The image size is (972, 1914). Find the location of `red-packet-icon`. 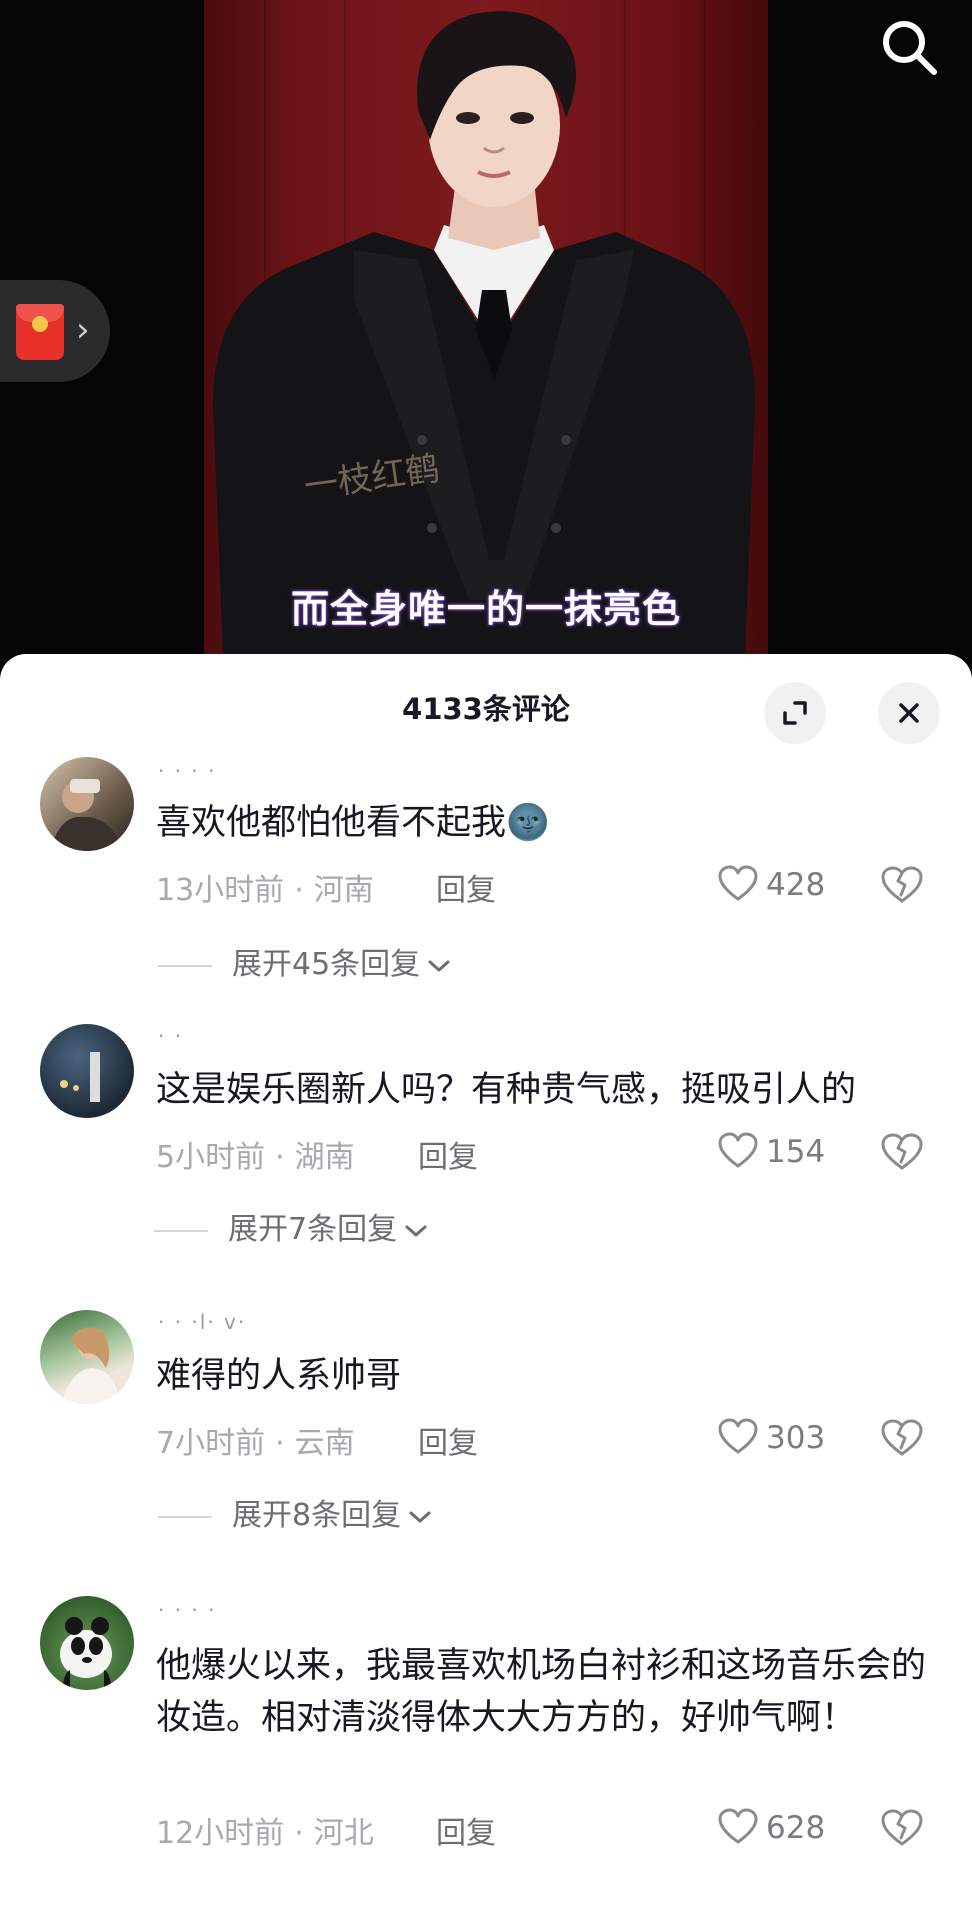

red-packet-icon is located at coordinates (40, 332).